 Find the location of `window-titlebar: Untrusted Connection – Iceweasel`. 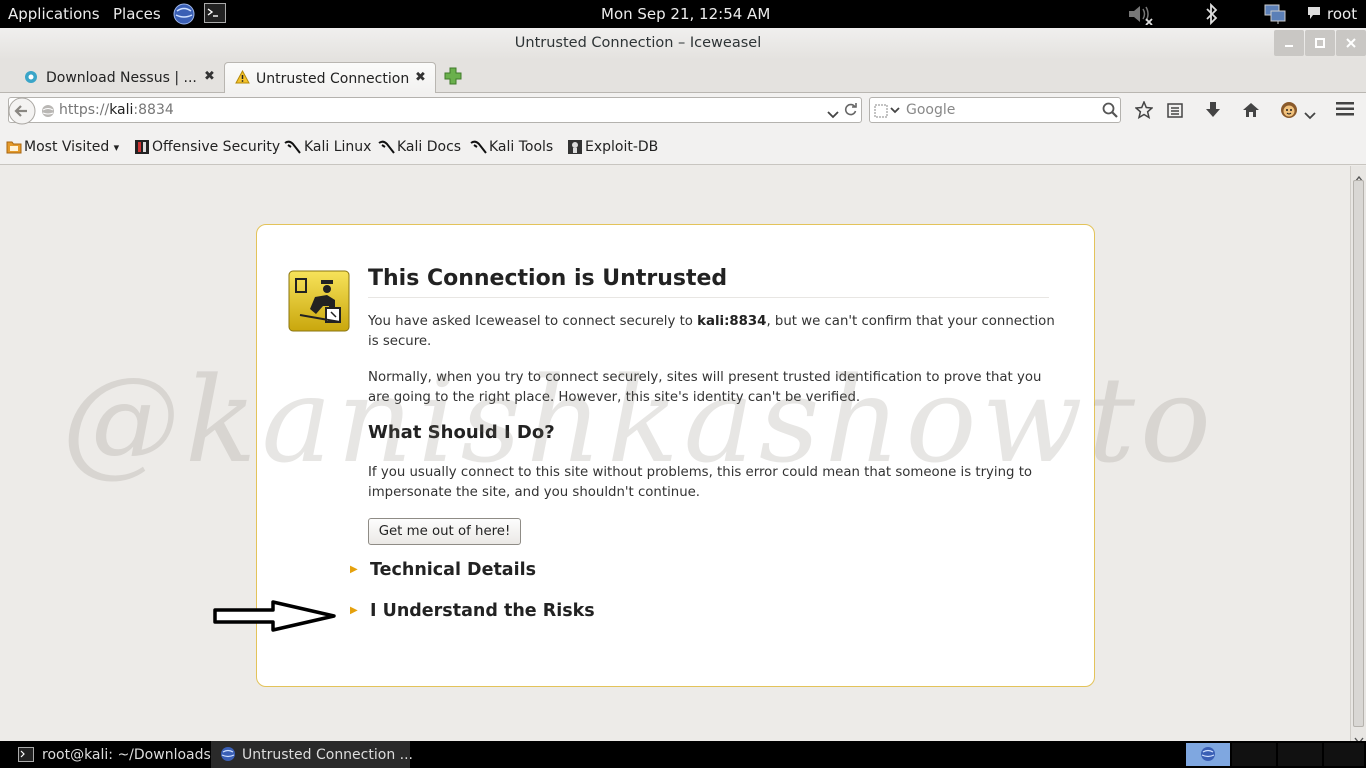

window-titlebar: Untrusted Connection – Iceweasel is located at coordinates (683, 44).